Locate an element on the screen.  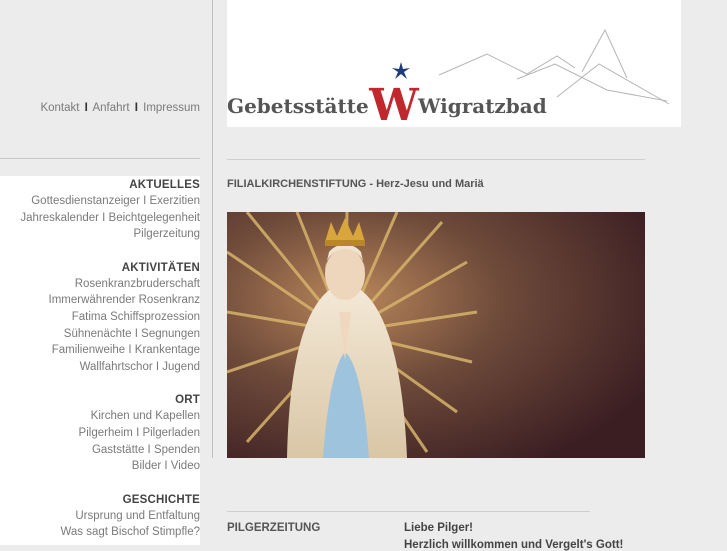
nav-item: Fatima Schiffsprozession is located at coordinates (100, 317).